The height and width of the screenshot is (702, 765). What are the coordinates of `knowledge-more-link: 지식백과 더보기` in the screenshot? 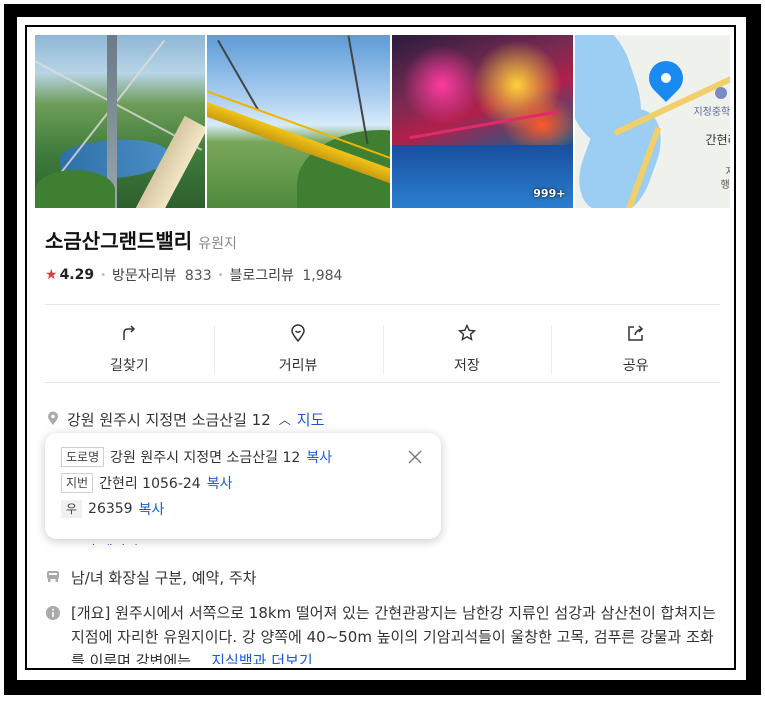 It's located at (261, 658).